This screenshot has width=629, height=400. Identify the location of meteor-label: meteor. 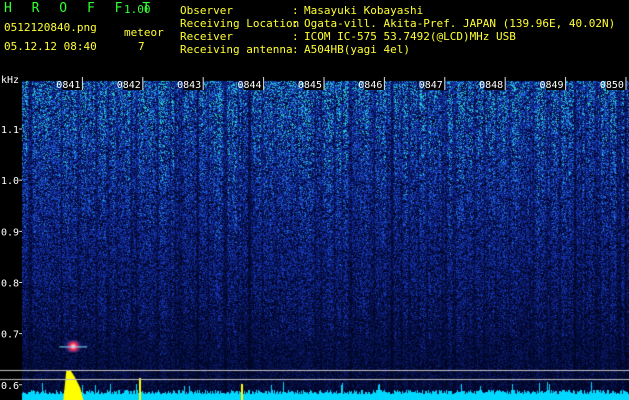
(144, 32).